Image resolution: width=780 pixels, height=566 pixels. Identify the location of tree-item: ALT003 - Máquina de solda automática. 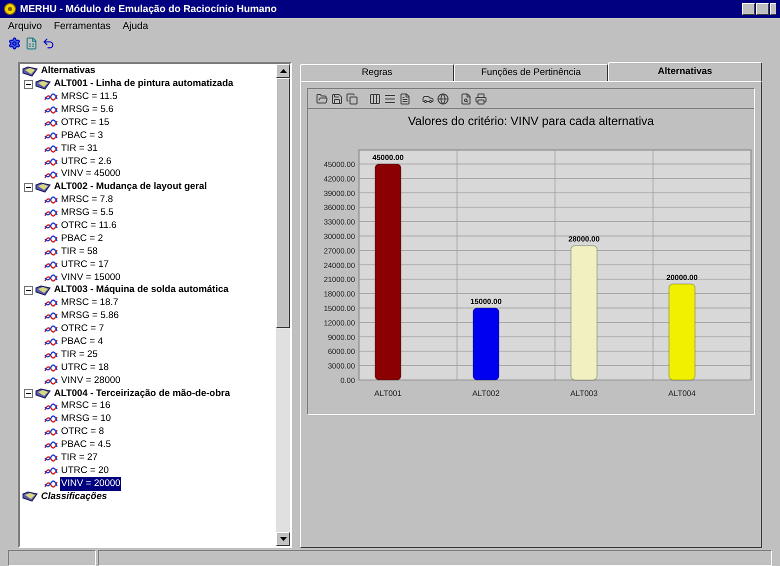
(141, 290).